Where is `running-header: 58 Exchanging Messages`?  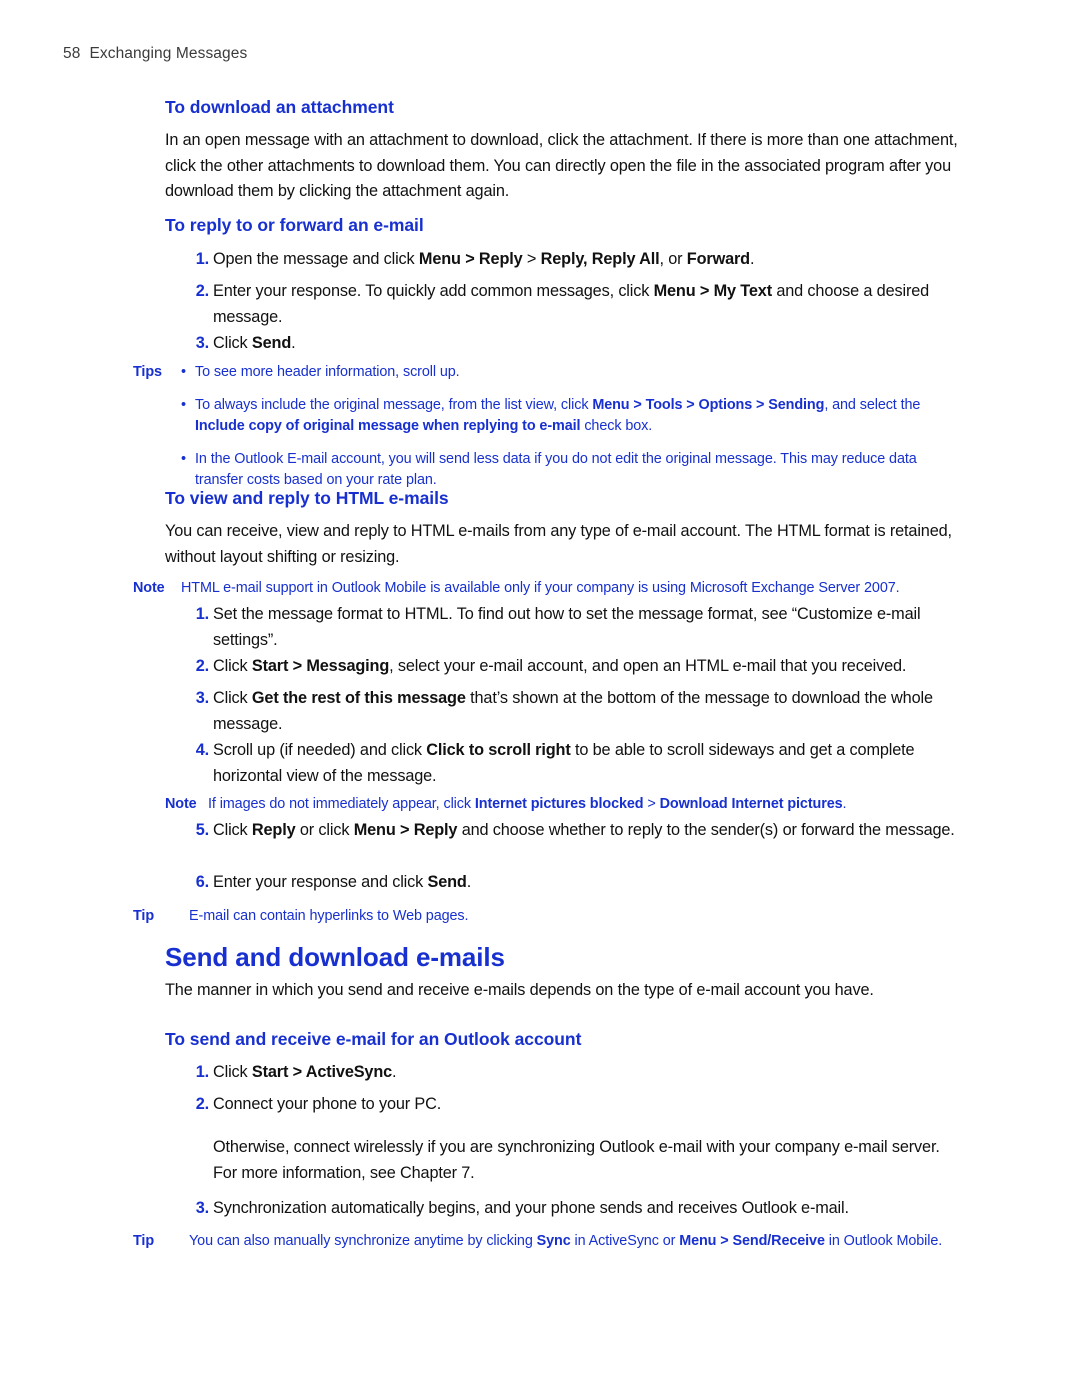
running-header: 58 Exchanging Messages is located at coordinates (155, 54).